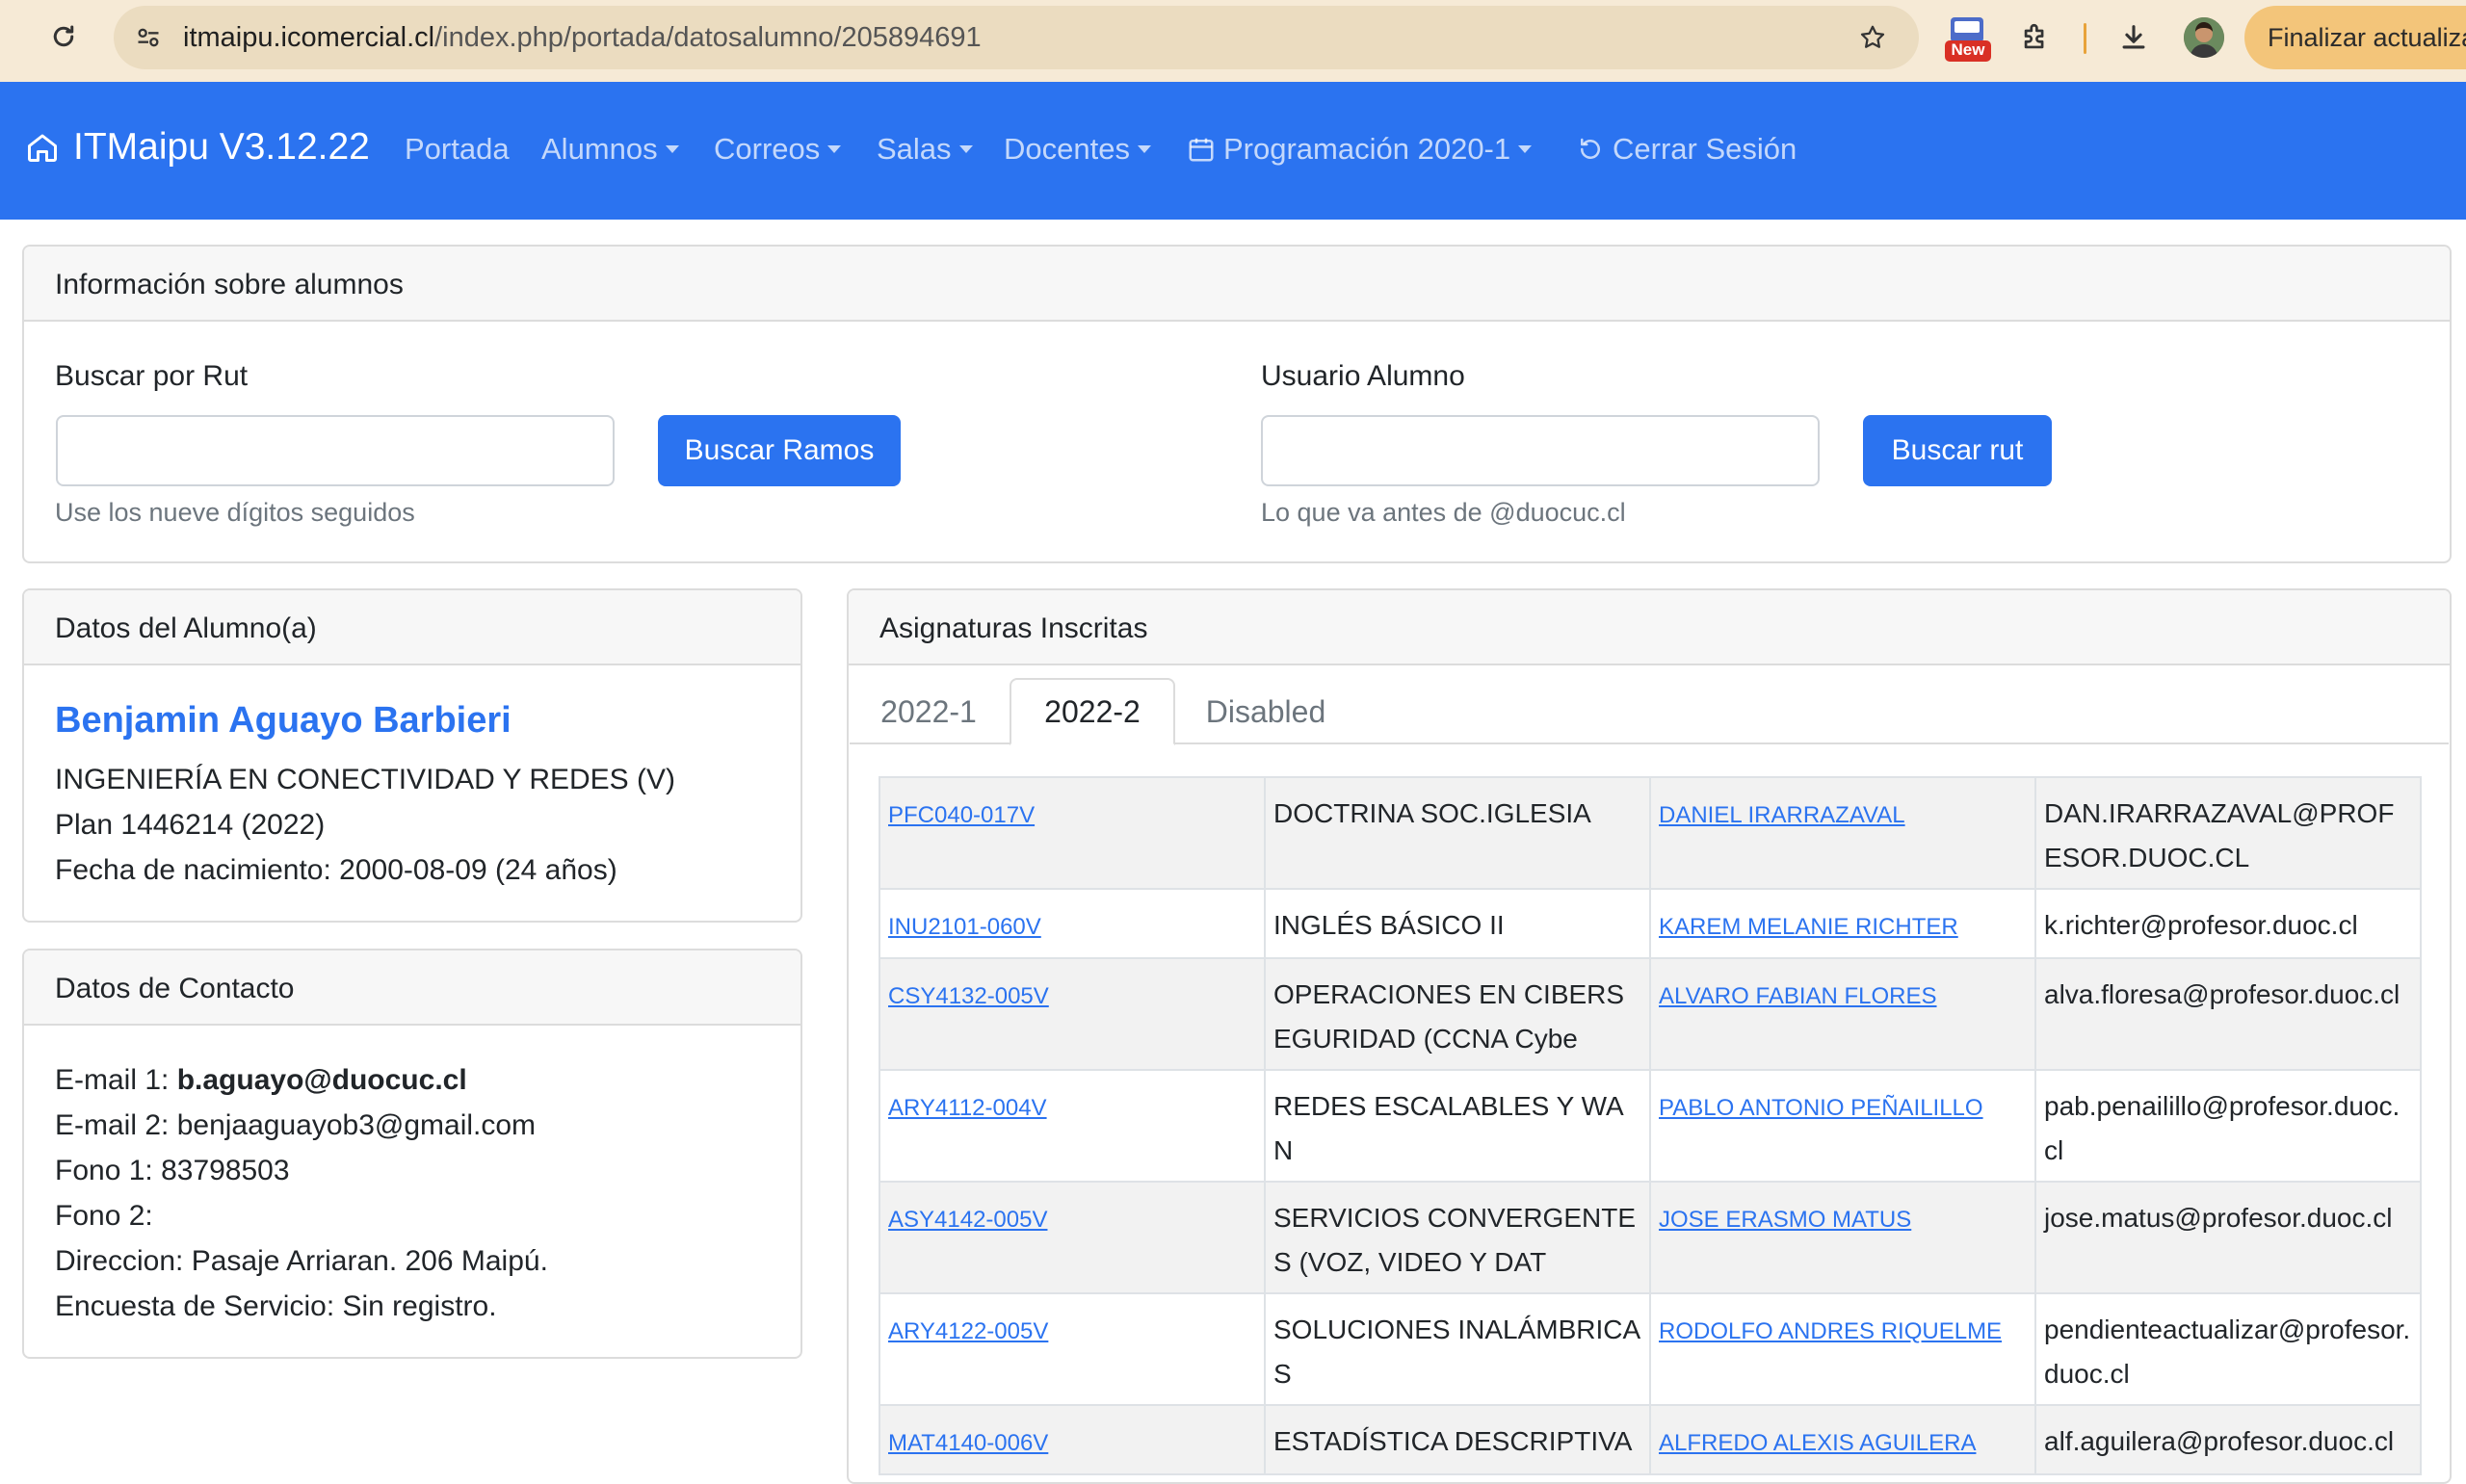 Image resolution: width=2466 pixels, height=1484 pixels. Describe the element at coordinates (1072, 1439) in the screenshot. I see `table-cell-code: MAT4140-006V` at that location.